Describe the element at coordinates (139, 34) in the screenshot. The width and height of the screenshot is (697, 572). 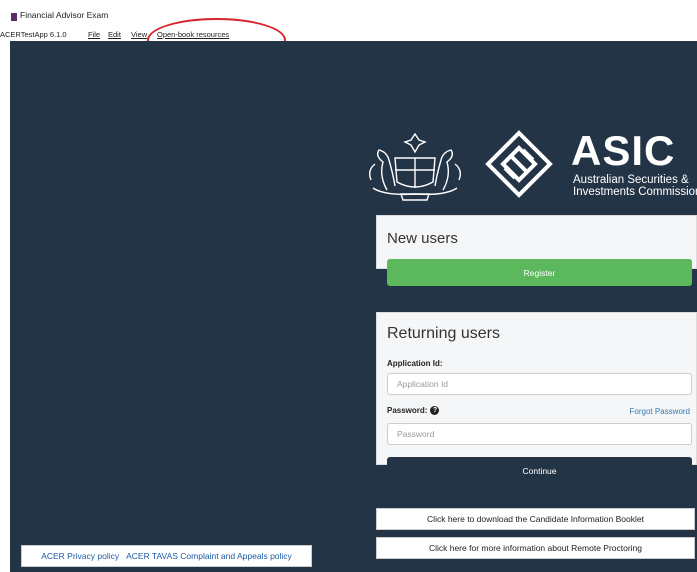
I see `menu-view: View` at that location.